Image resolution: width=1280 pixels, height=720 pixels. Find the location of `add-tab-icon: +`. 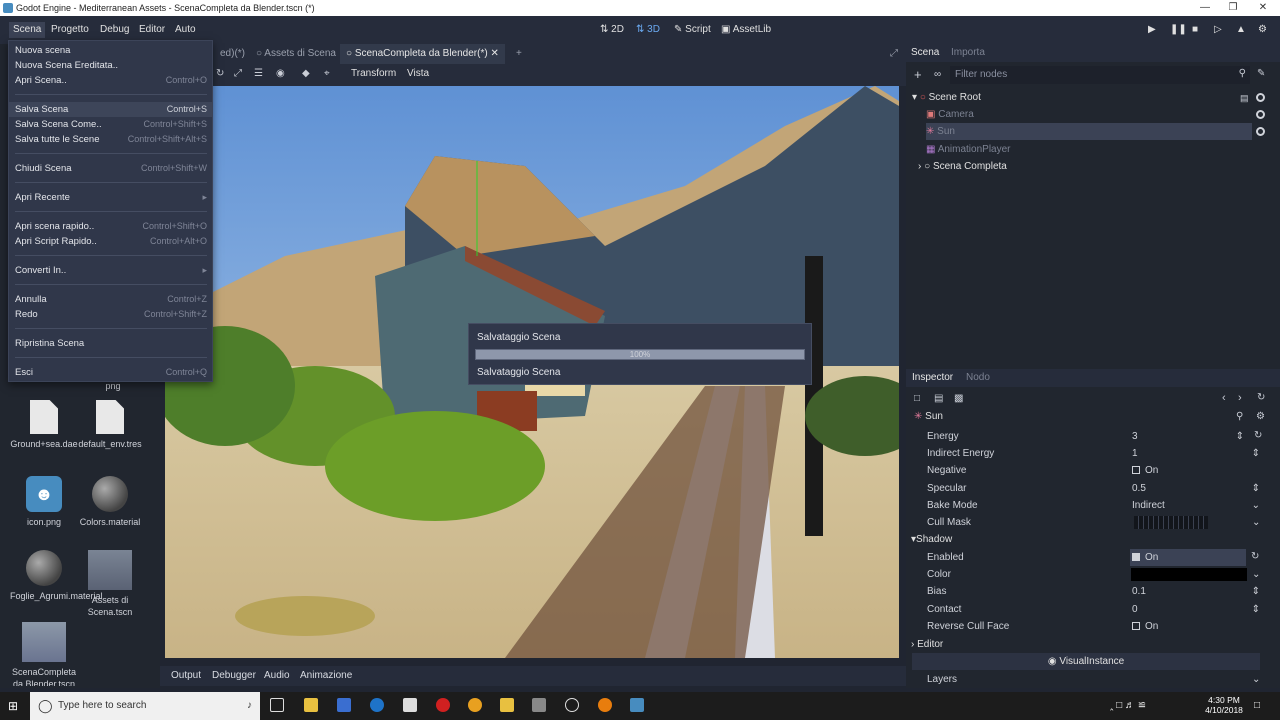

add-tab-icon: + is located at coordinates (519, 54).